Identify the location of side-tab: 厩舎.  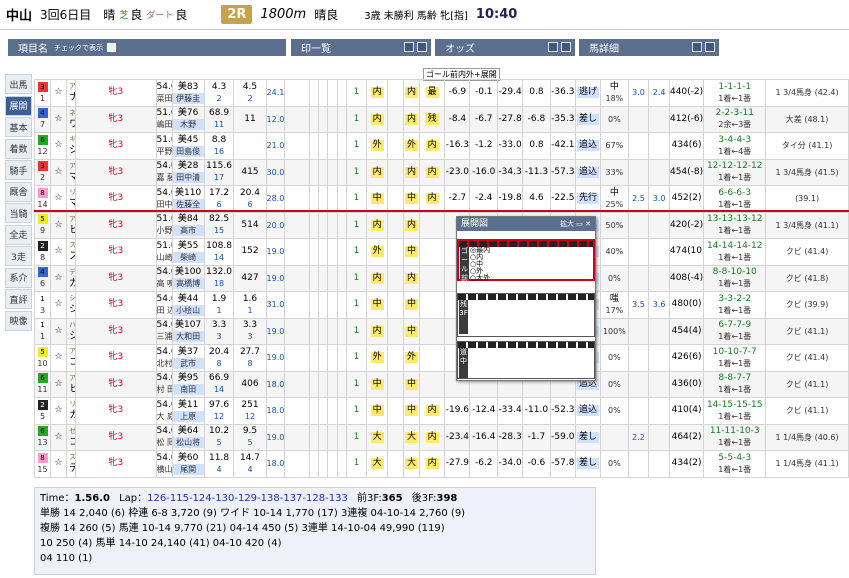
(18, 191).